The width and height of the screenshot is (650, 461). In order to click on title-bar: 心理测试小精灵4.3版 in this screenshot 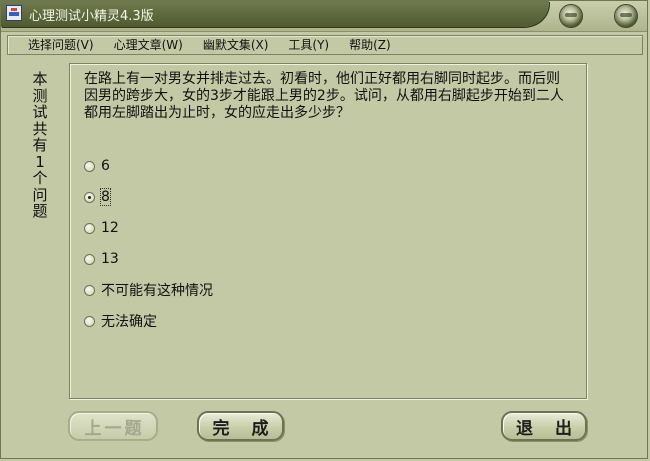, I will do `click(324, 16)`.